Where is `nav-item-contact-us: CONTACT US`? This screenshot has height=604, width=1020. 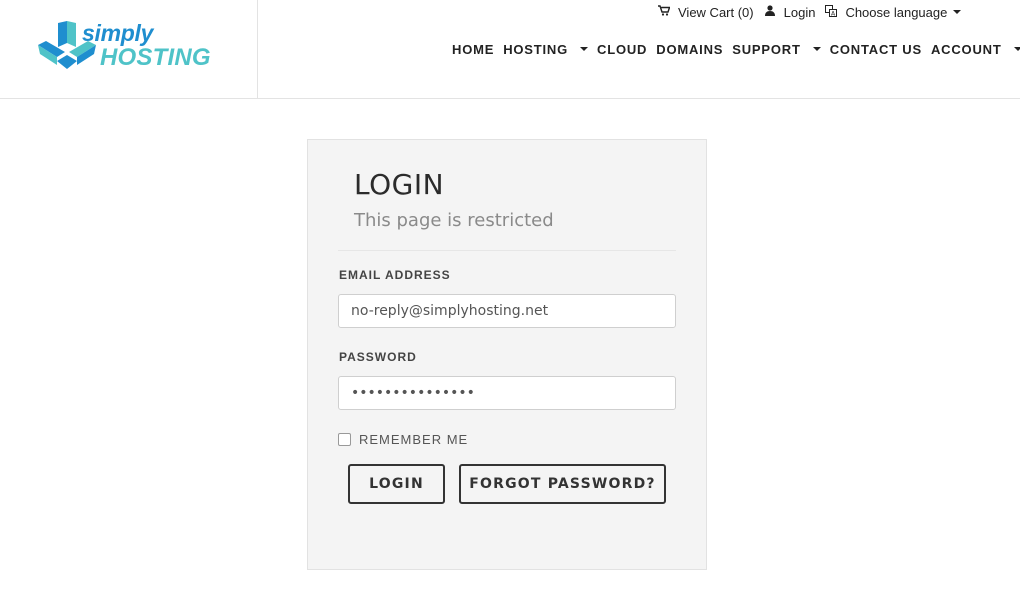 nav-item-contact-us: CONTACT US is located at coordinates (876, 49).